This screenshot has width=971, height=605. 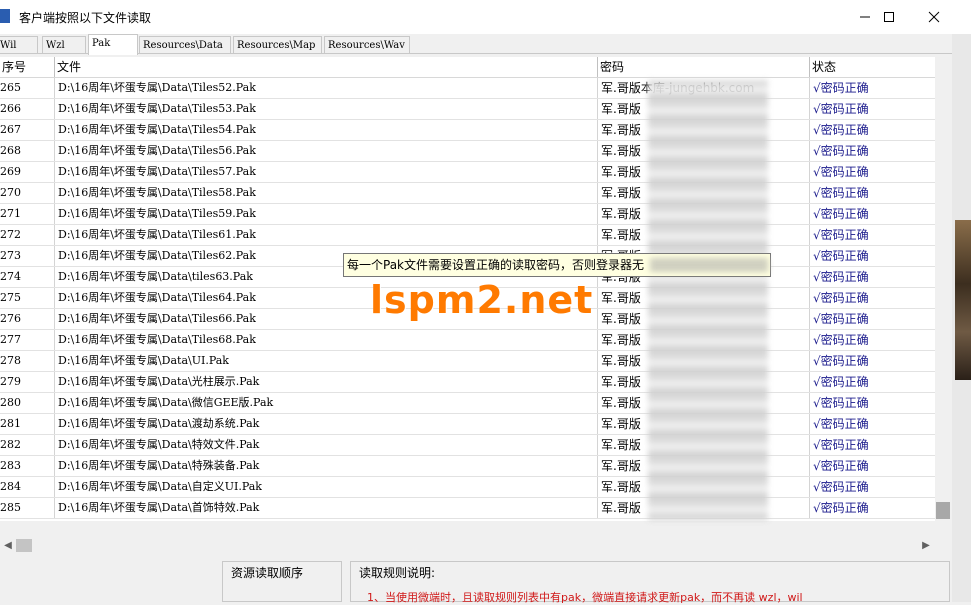 I want to click on row-index: 273, so click(x=27, y=256).